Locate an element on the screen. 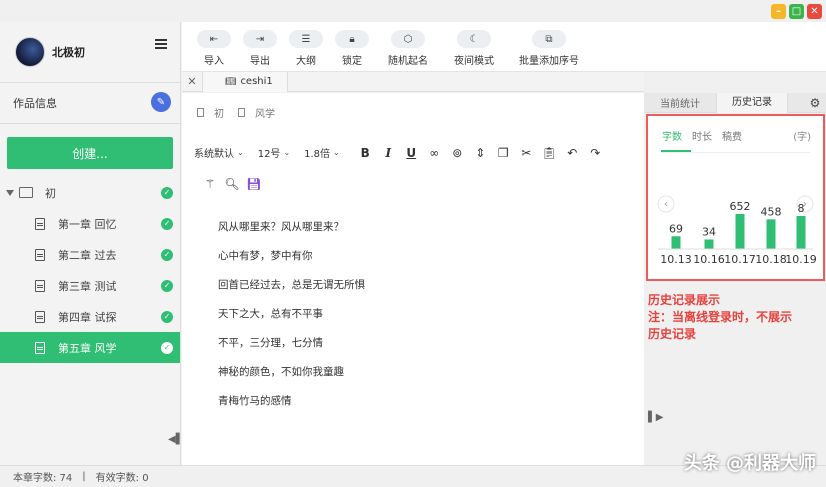  chapter-label: 第二章 过去 is located at coordinates (87, 255).